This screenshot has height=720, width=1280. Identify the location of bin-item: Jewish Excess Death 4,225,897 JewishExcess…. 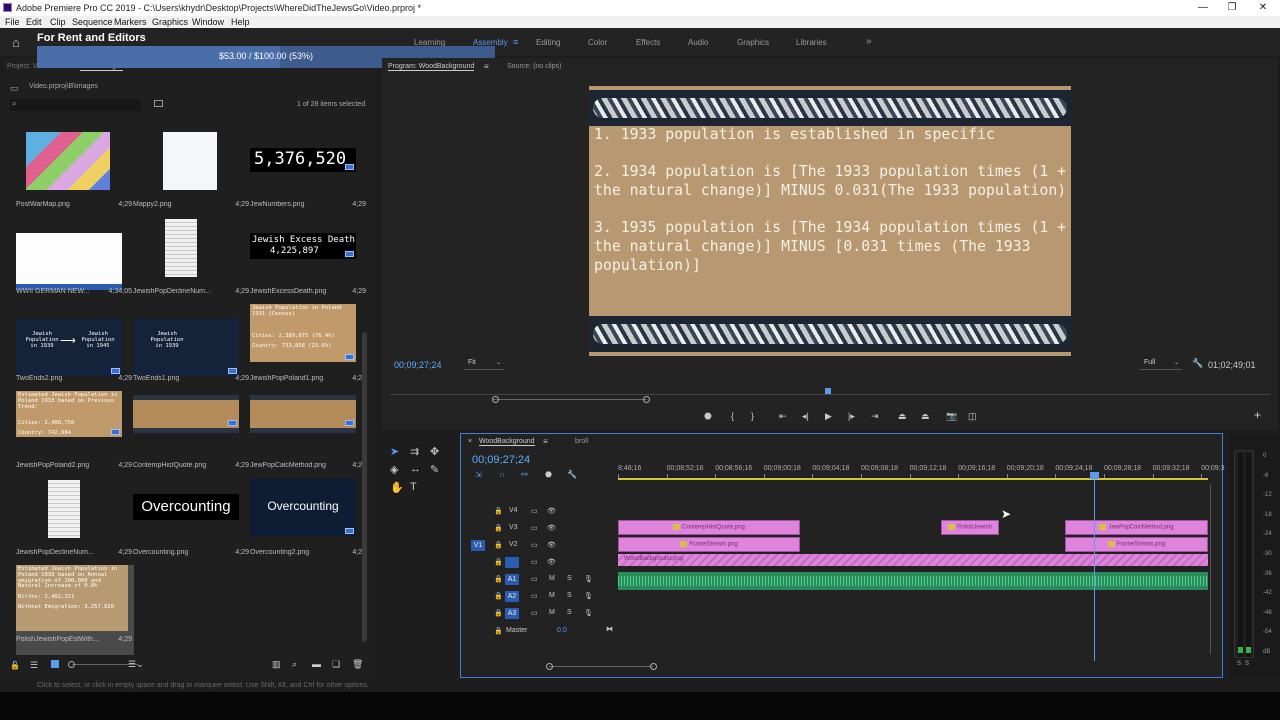
(309, 262).